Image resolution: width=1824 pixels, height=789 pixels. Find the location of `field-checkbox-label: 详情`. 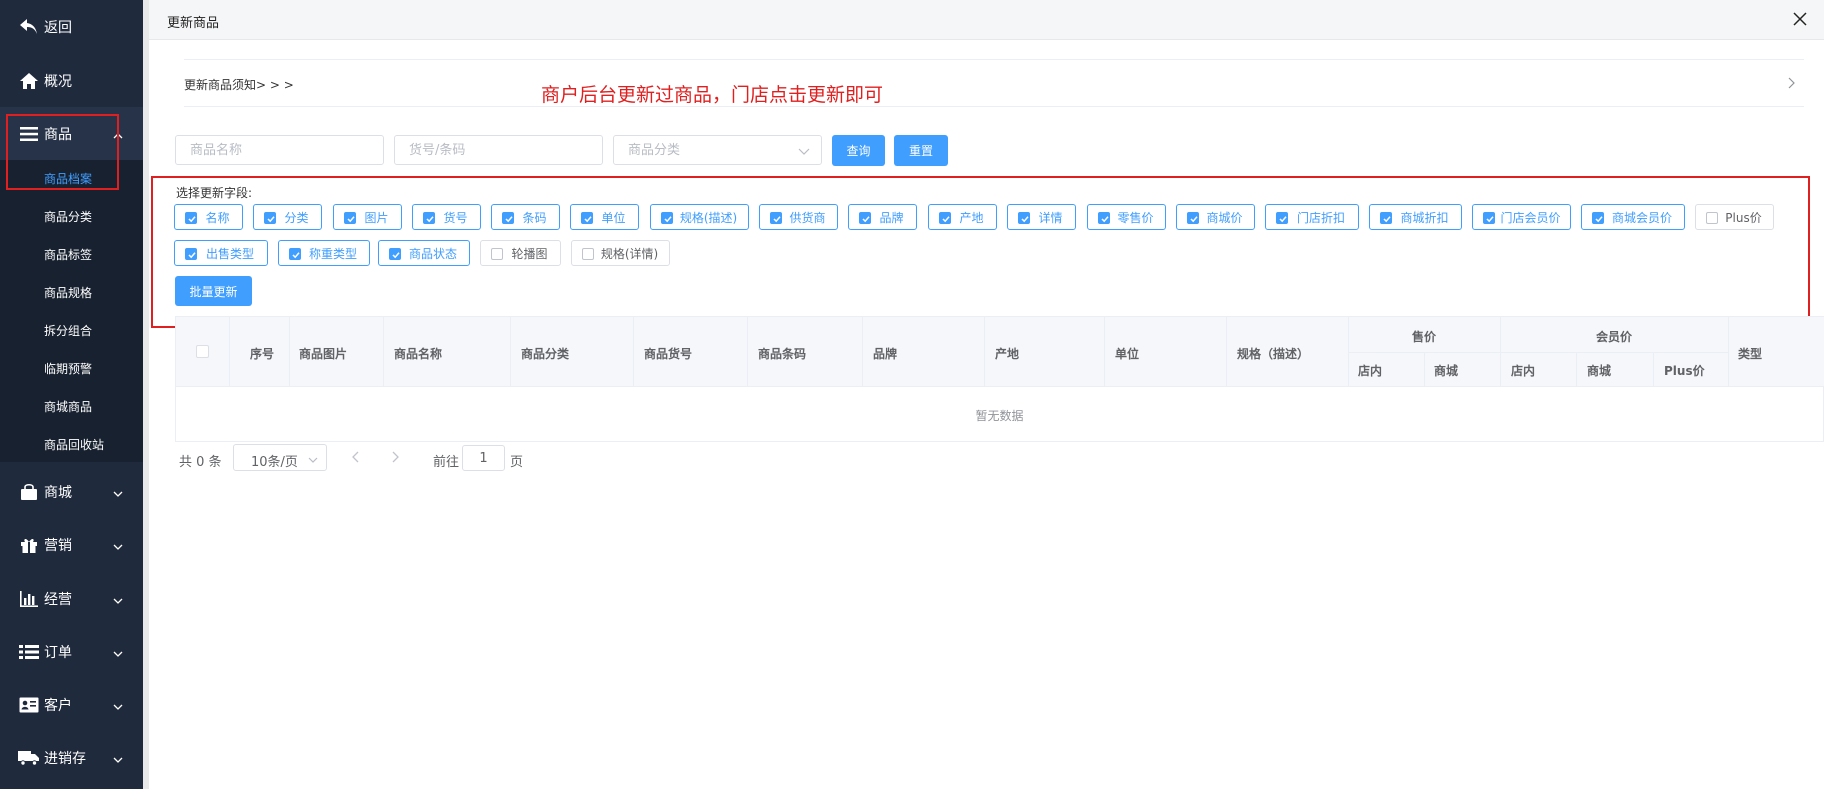

field-checkbox-label: 详情 is located at coordinates (1050, 217).